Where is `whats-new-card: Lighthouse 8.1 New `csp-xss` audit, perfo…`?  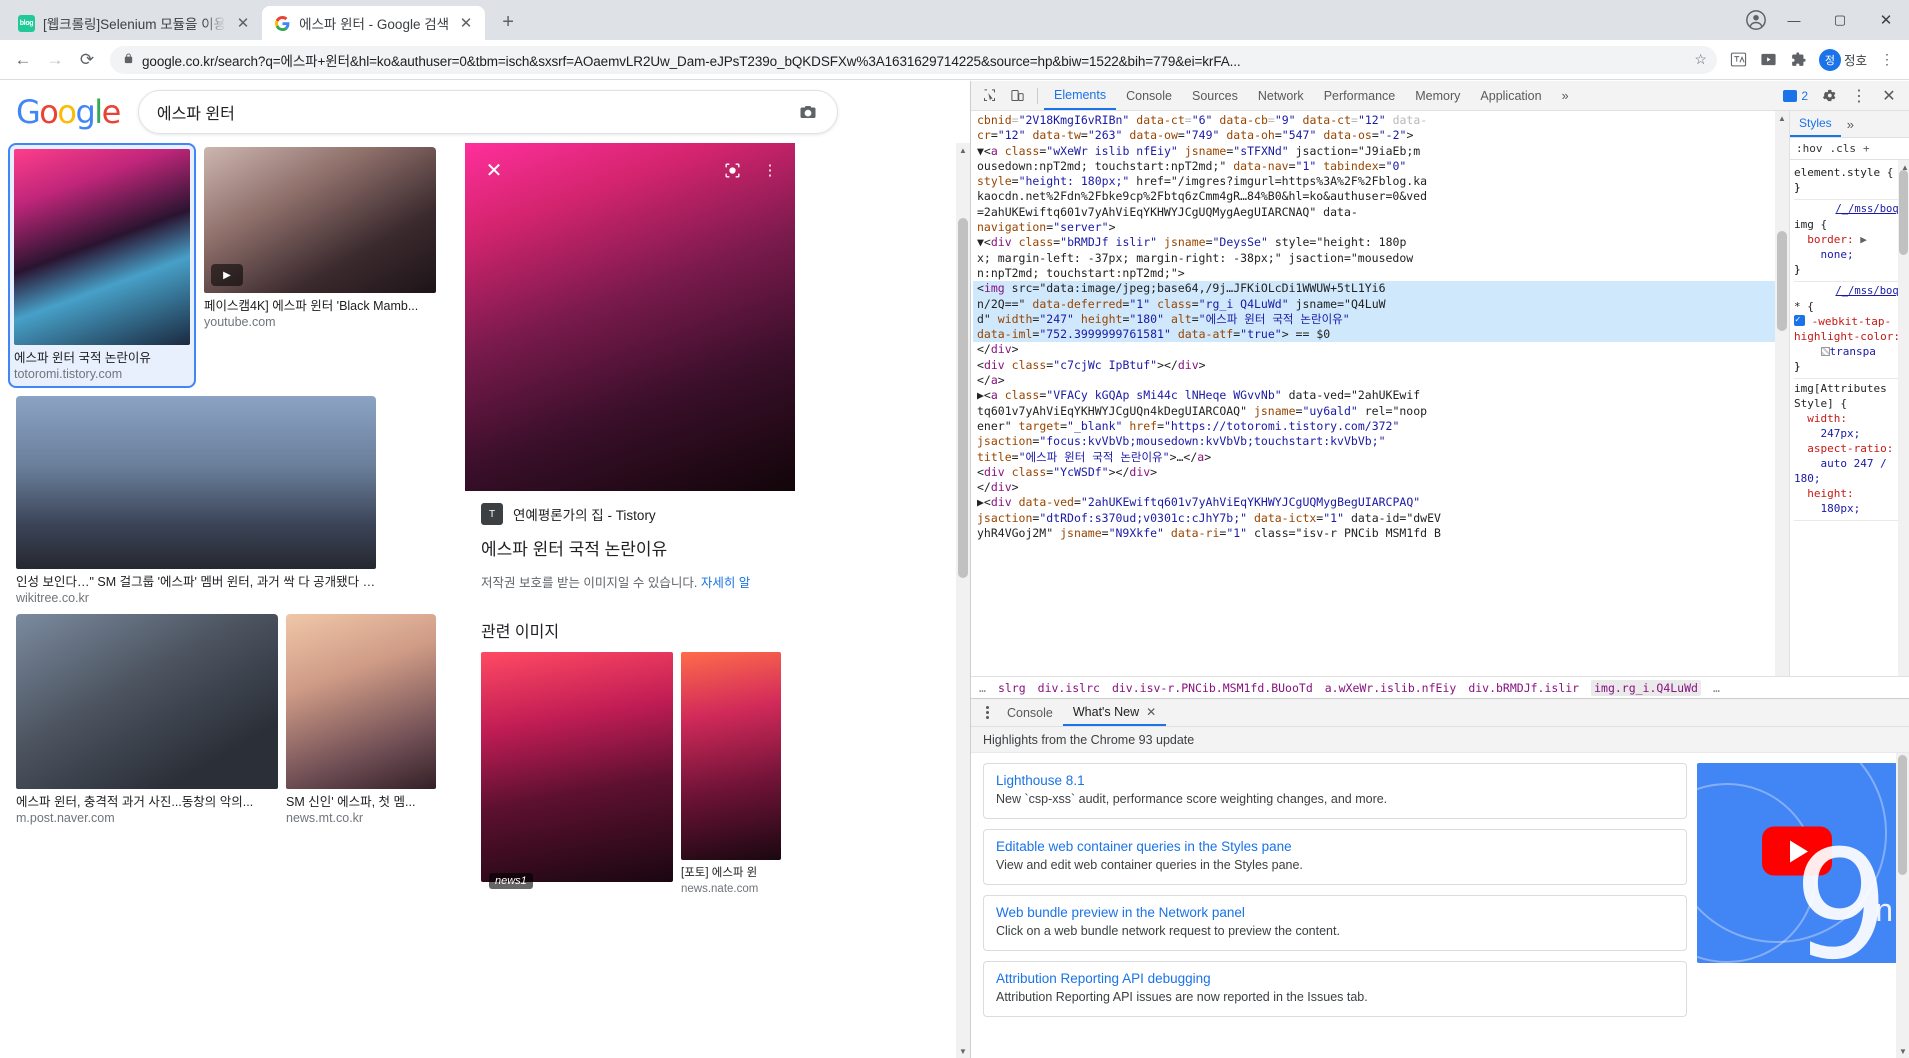
whats-new-card: Lighthouse 8.1 New `csp-xss` audit, perfo… is located at coordinates (1335, 791).